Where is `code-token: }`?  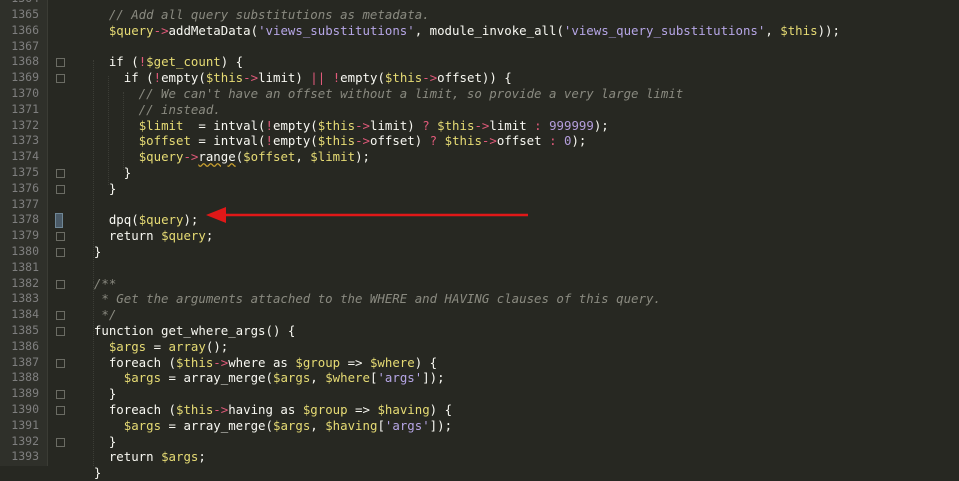
code-token: } is located at coordinates (90, 473).